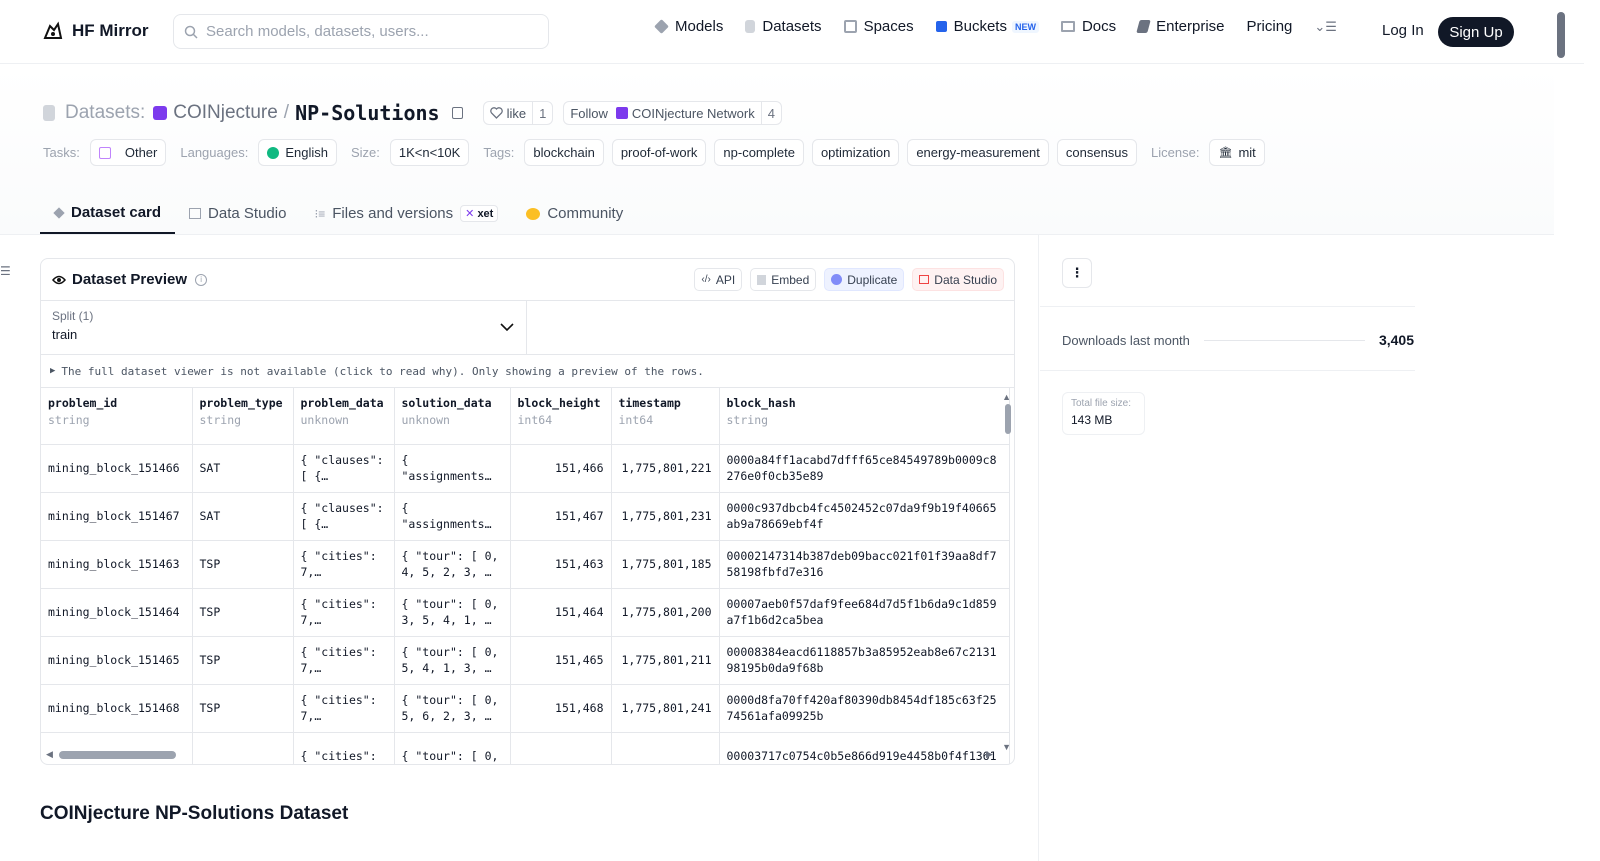 Image resolution: width=1600 pixels, height=861 pixels. I want to click on signup-button: Sign Up, so click(1476, 32).